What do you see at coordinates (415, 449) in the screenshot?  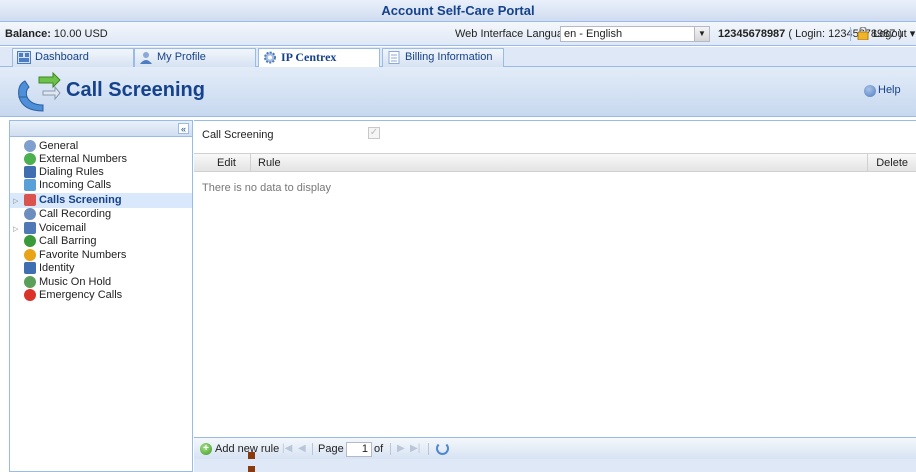 I see `last-page-icon: ▶|` at bounding box center [415, 449].